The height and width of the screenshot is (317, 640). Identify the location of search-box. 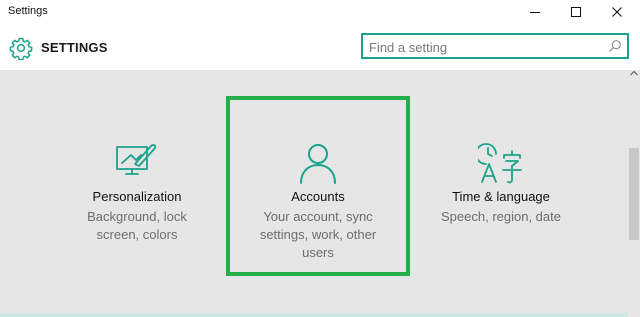
(495, 46).